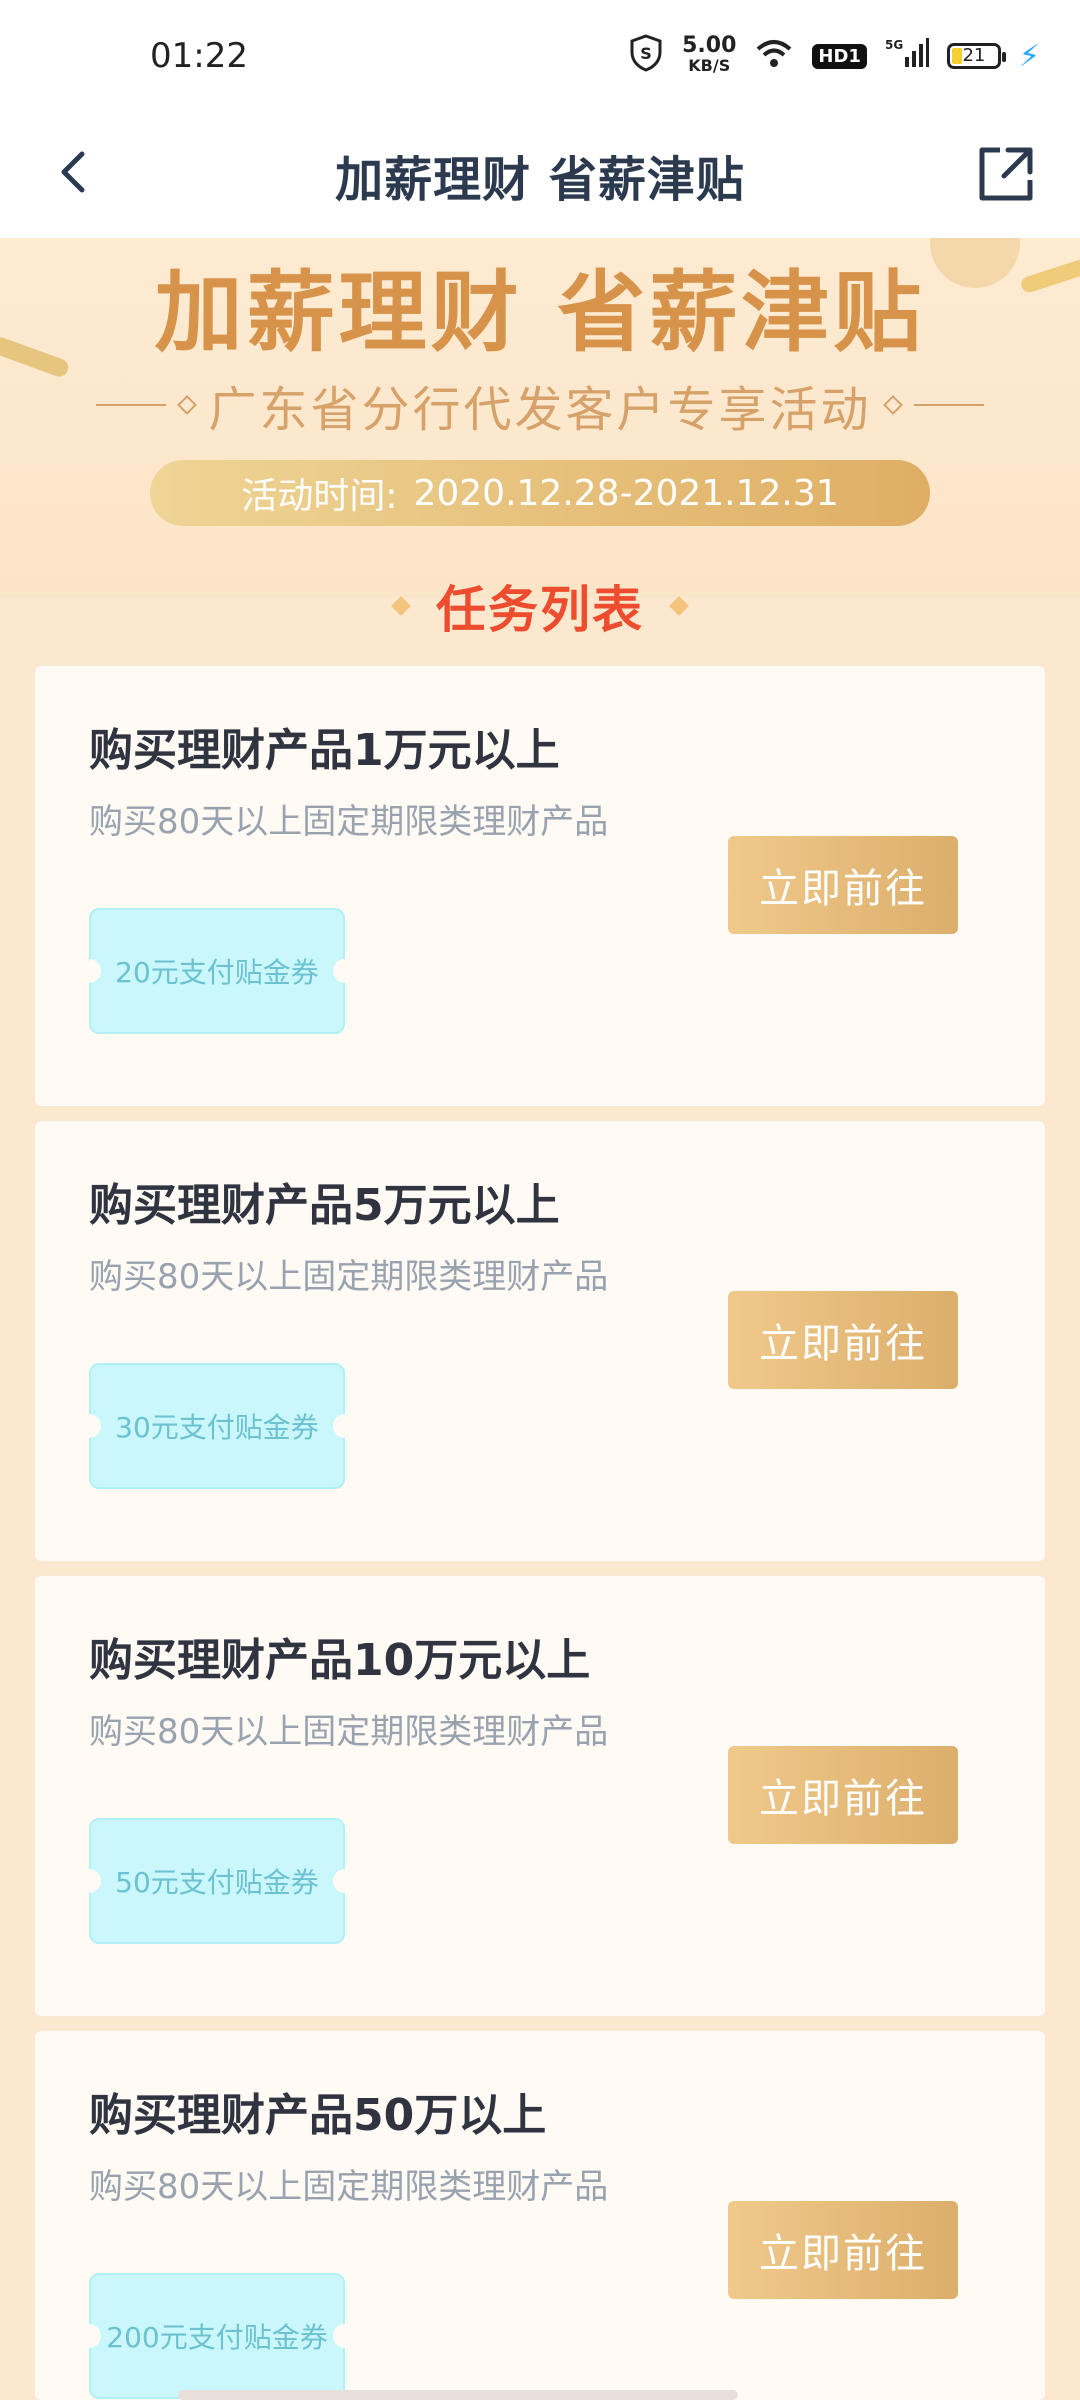 This screenshot has width=1080, height=2400. I want to click on status-icons: S 5.00 KB/S HD1 5G 21 ⚡, so click(834, 56).